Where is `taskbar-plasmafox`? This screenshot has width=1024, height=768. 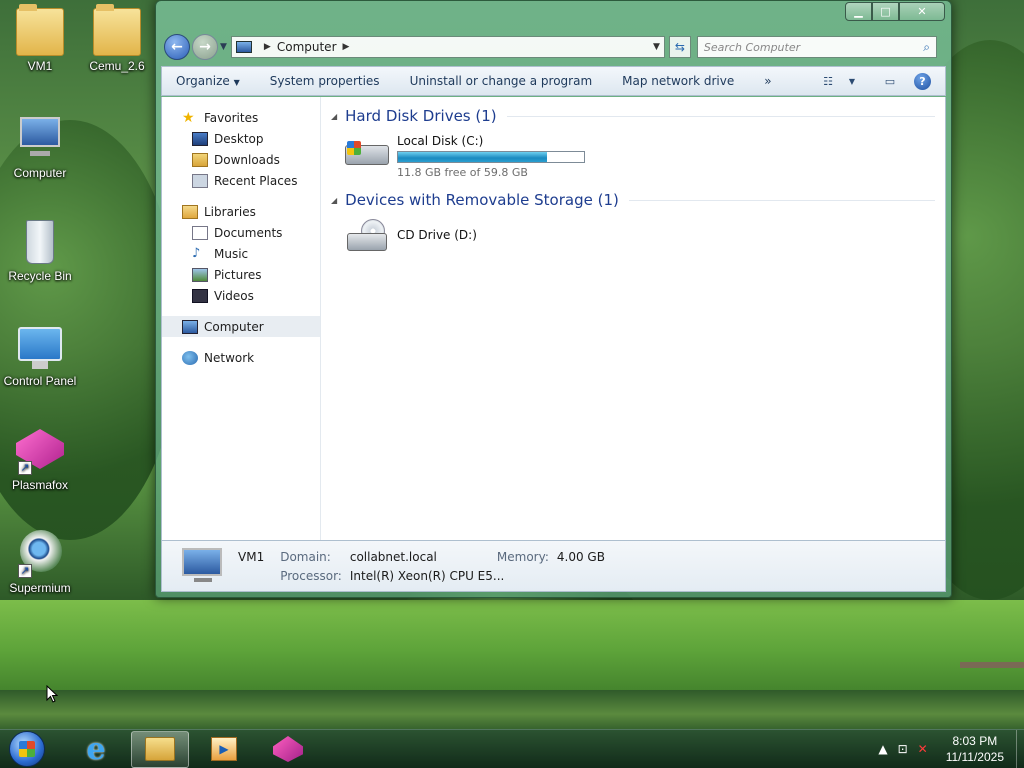 taskbar-plasmafox is located at coordinates (288, 749).